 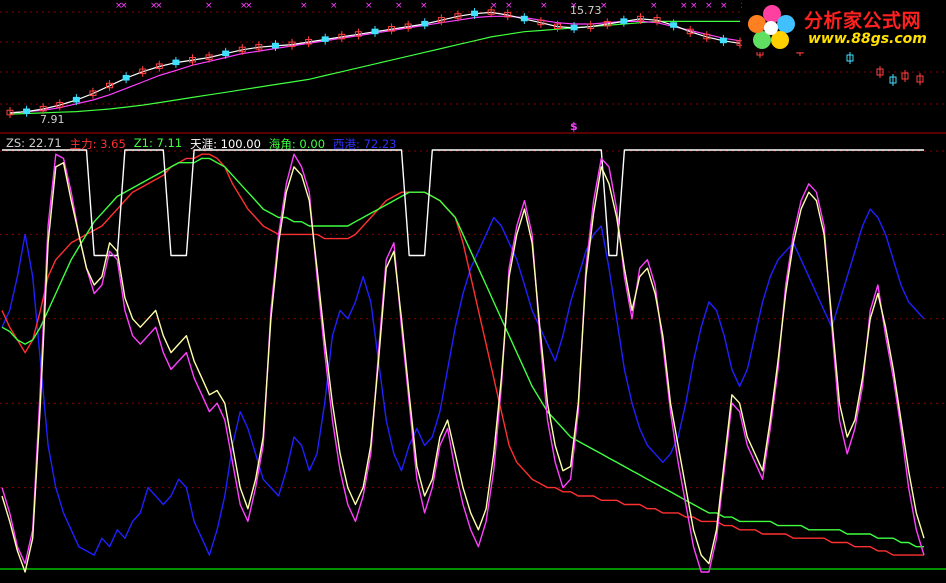 What do you see at coordinates (654, 6) in the screenshot?
I see `top-marker-17: ×` at bounding box center [654, 6].